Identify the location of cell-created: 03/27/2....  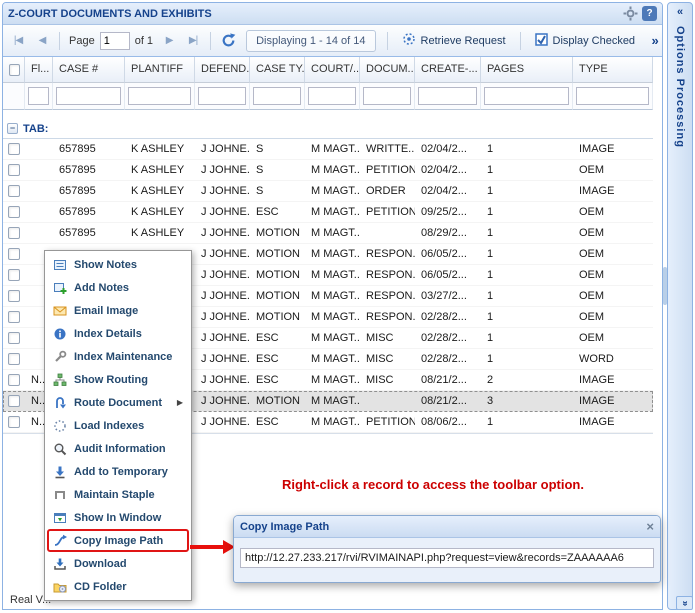
(444, 296).